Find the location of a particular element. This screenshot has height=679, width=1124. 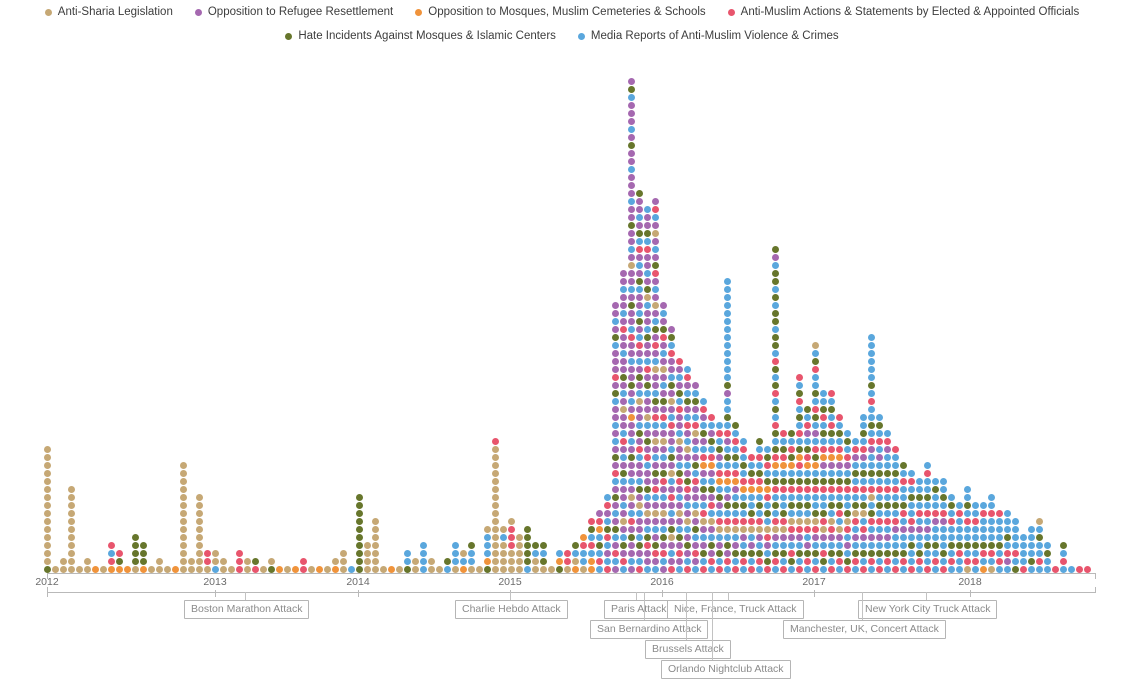

event-label-box: Orlando Nightclub Attack is located at coordinates (726, 669).